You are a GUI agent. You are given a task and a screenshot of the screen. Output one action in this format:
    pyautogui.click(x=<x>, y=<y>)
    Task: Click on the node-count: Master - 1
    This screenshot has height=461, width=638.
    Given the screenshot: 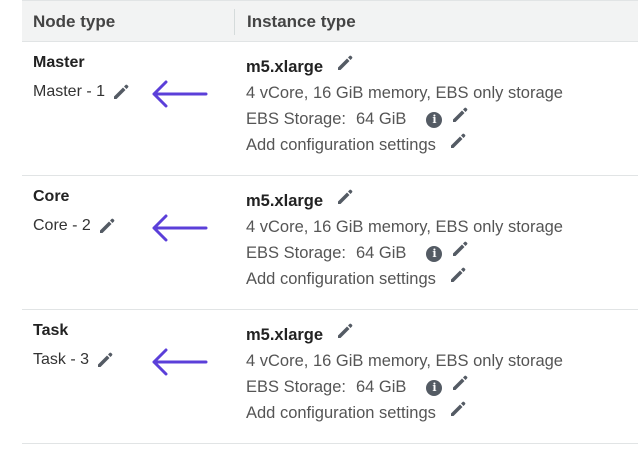 What is the action you would take?
    pyautogui.click(x=82, y=92)
    